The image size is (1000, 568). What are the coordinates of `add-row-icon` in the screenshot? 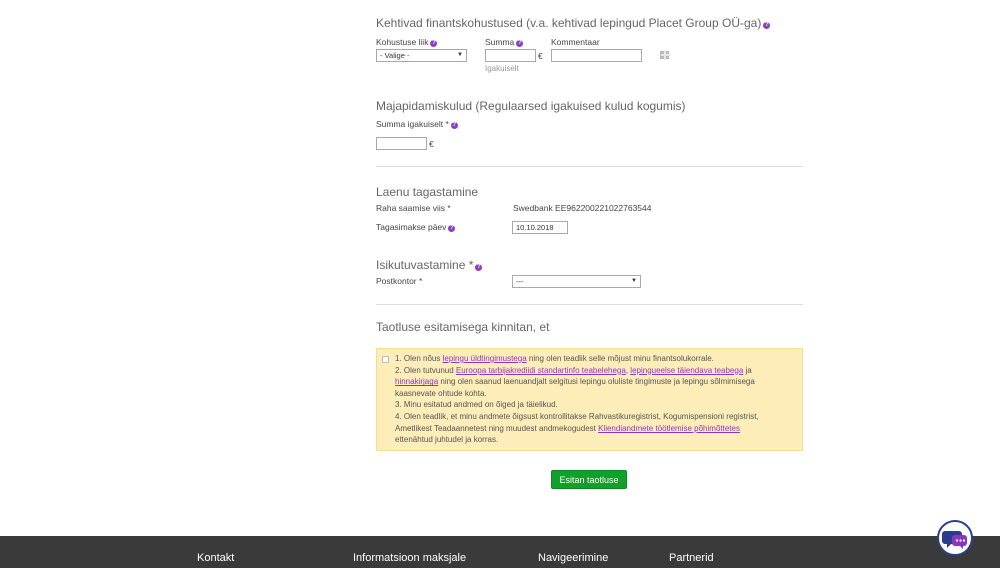 It's located at (665, 55).